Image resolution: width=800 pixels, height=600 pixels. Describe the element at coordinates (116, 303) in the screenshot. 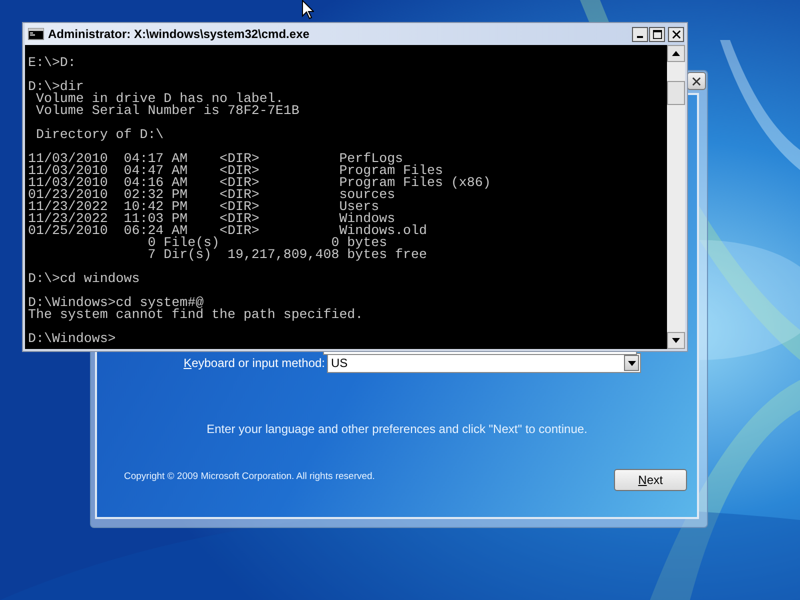

I see `console-line: D:\Windows>cd system#@` at that location.